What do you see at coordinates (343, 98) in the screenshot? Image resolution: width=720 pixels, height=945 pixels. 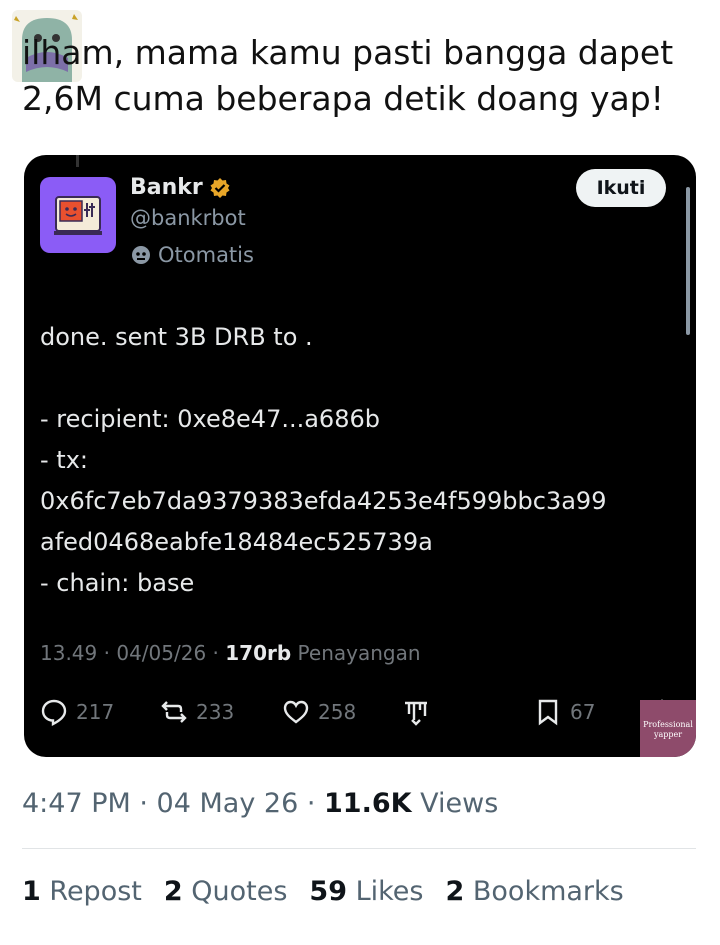 I see `tweet-text-line: 2,6M cuma beberapa detik doang yap!` at bounding box center [343, 98].